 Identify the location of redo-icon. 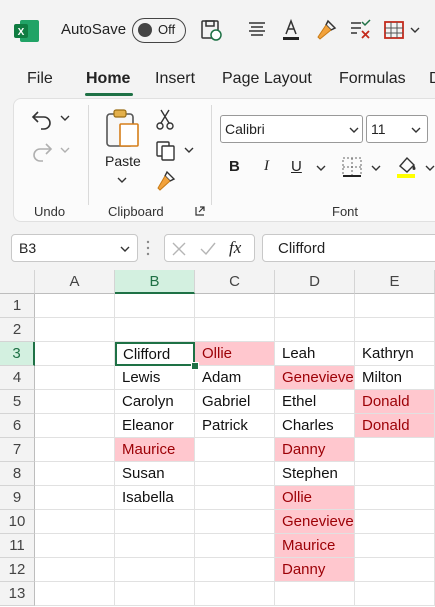
(42, 151).